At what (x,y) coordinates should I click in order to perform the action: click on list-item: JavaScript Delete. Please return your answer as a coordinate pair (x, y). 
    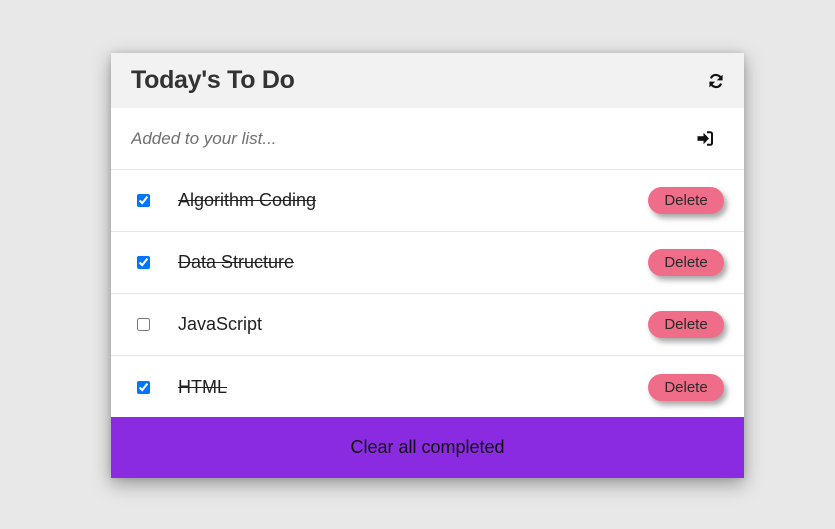
    Looking at the image, I should click on (427, 325).